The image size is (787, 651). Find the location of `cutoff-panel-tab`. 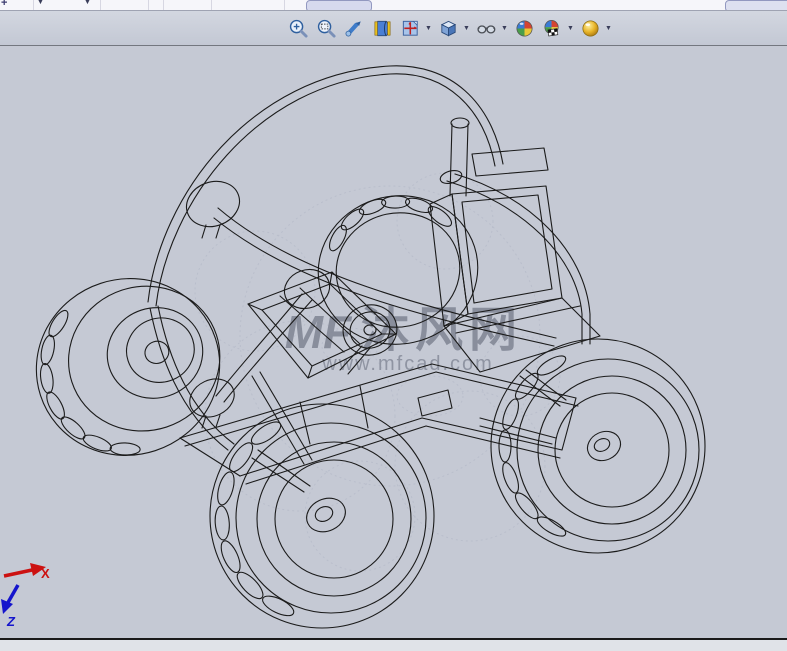

cutoff-panel-tab is located at coordinates (756, 5).